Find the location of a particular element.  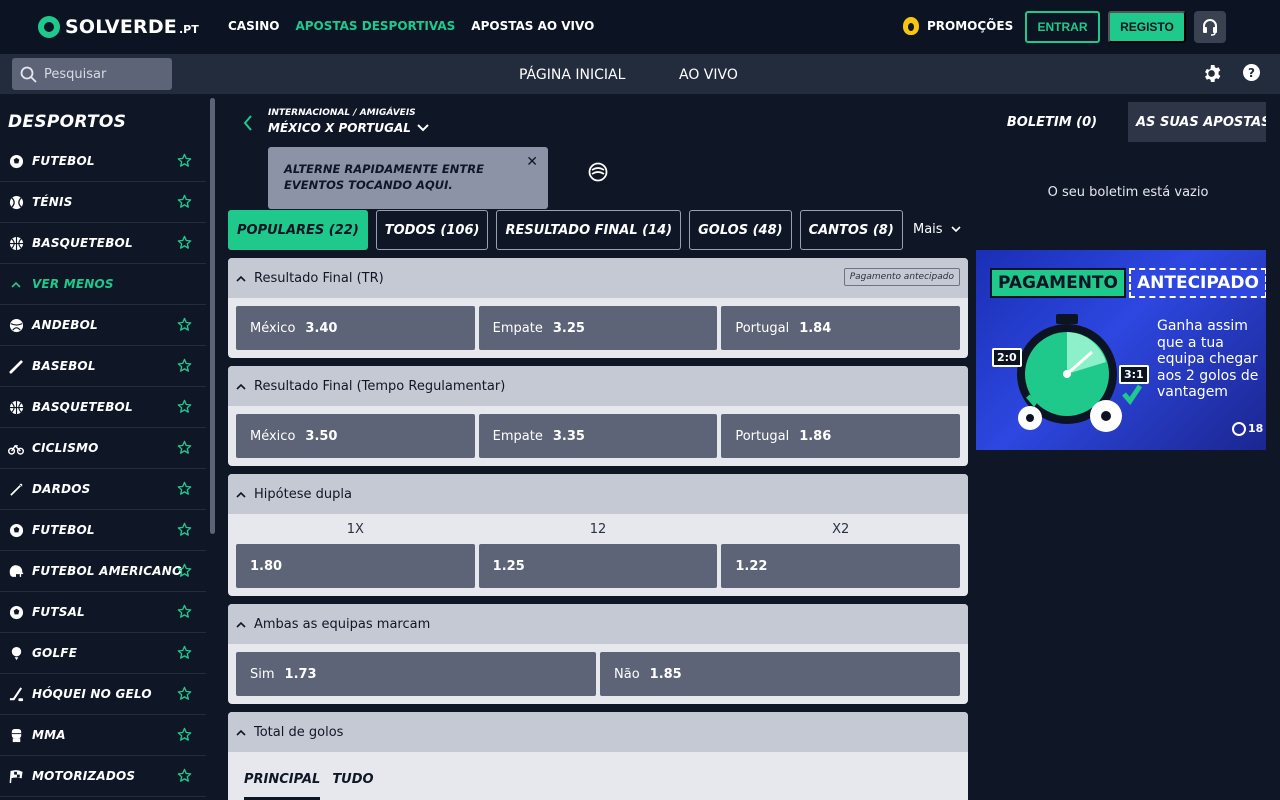

outcome-label: Sim is located at coordinates (262, 674).